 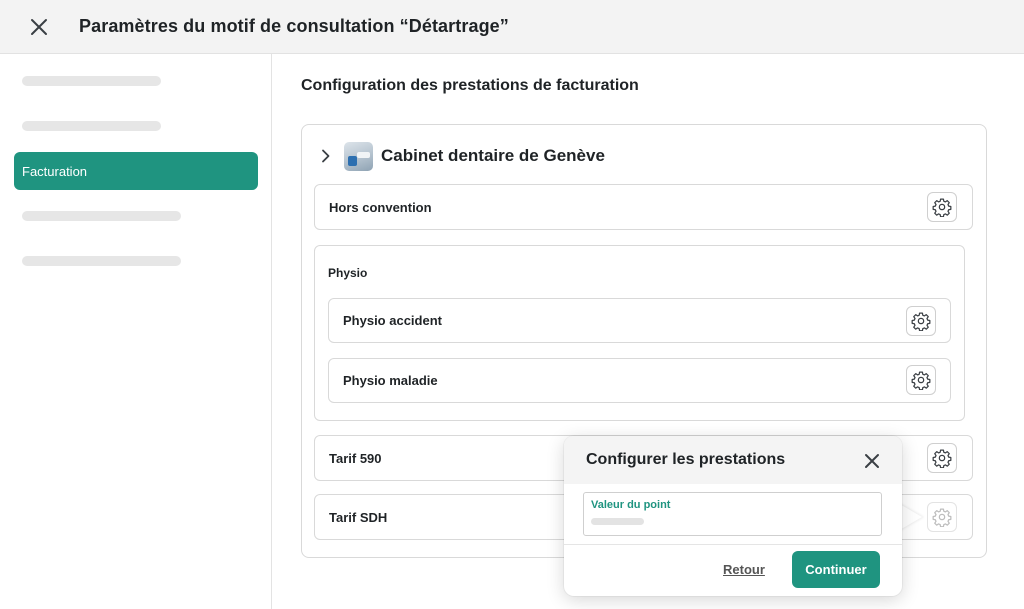 I want to click on sidebar-item-facturation: Facturation, so click(x=136, y=171).